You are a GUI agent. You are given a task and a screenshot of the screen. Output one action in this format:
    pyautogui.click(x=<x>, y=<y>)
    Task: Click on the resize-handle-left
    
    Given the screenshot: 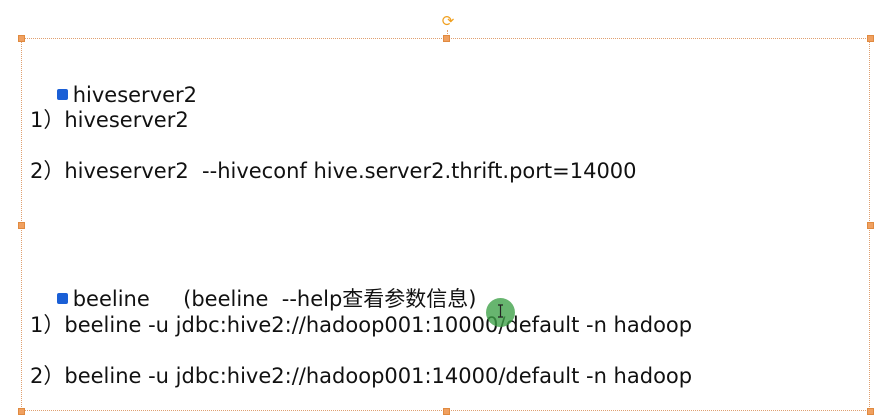 What is the action you would take?
    pyautogui.click(x=21, y=225)
    